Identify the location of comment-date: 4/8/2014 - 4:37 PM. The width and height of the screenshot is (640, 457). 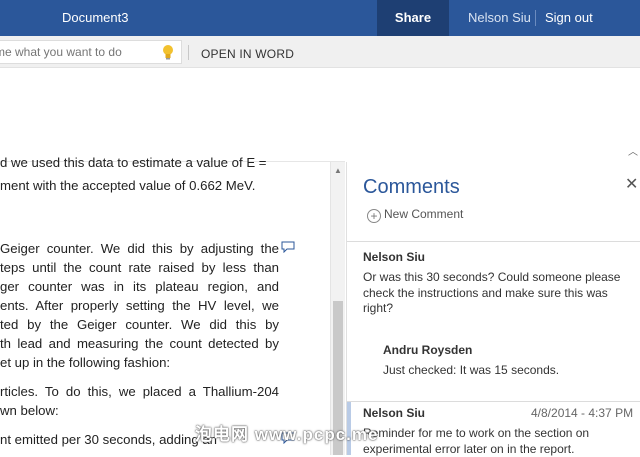
(582, 413).